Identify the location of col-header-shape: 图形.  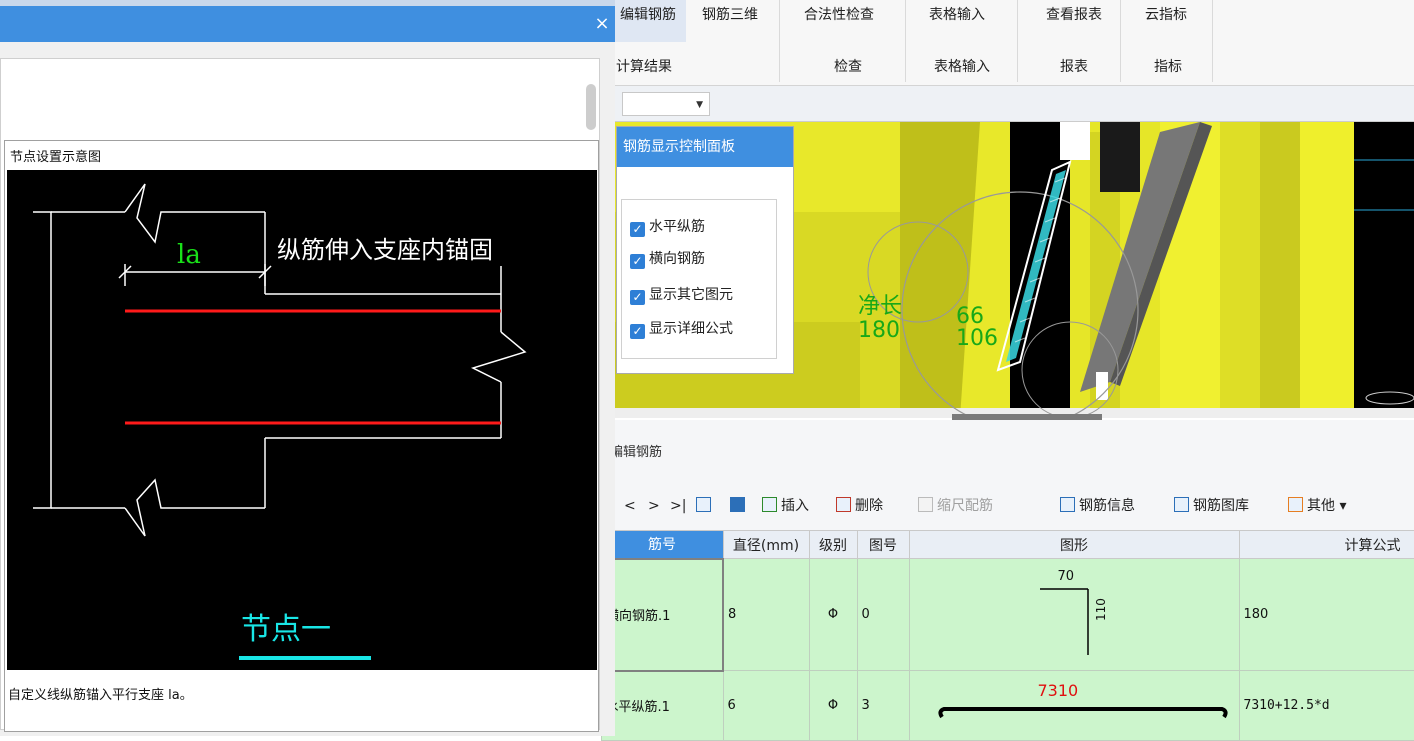
(1074, 544).